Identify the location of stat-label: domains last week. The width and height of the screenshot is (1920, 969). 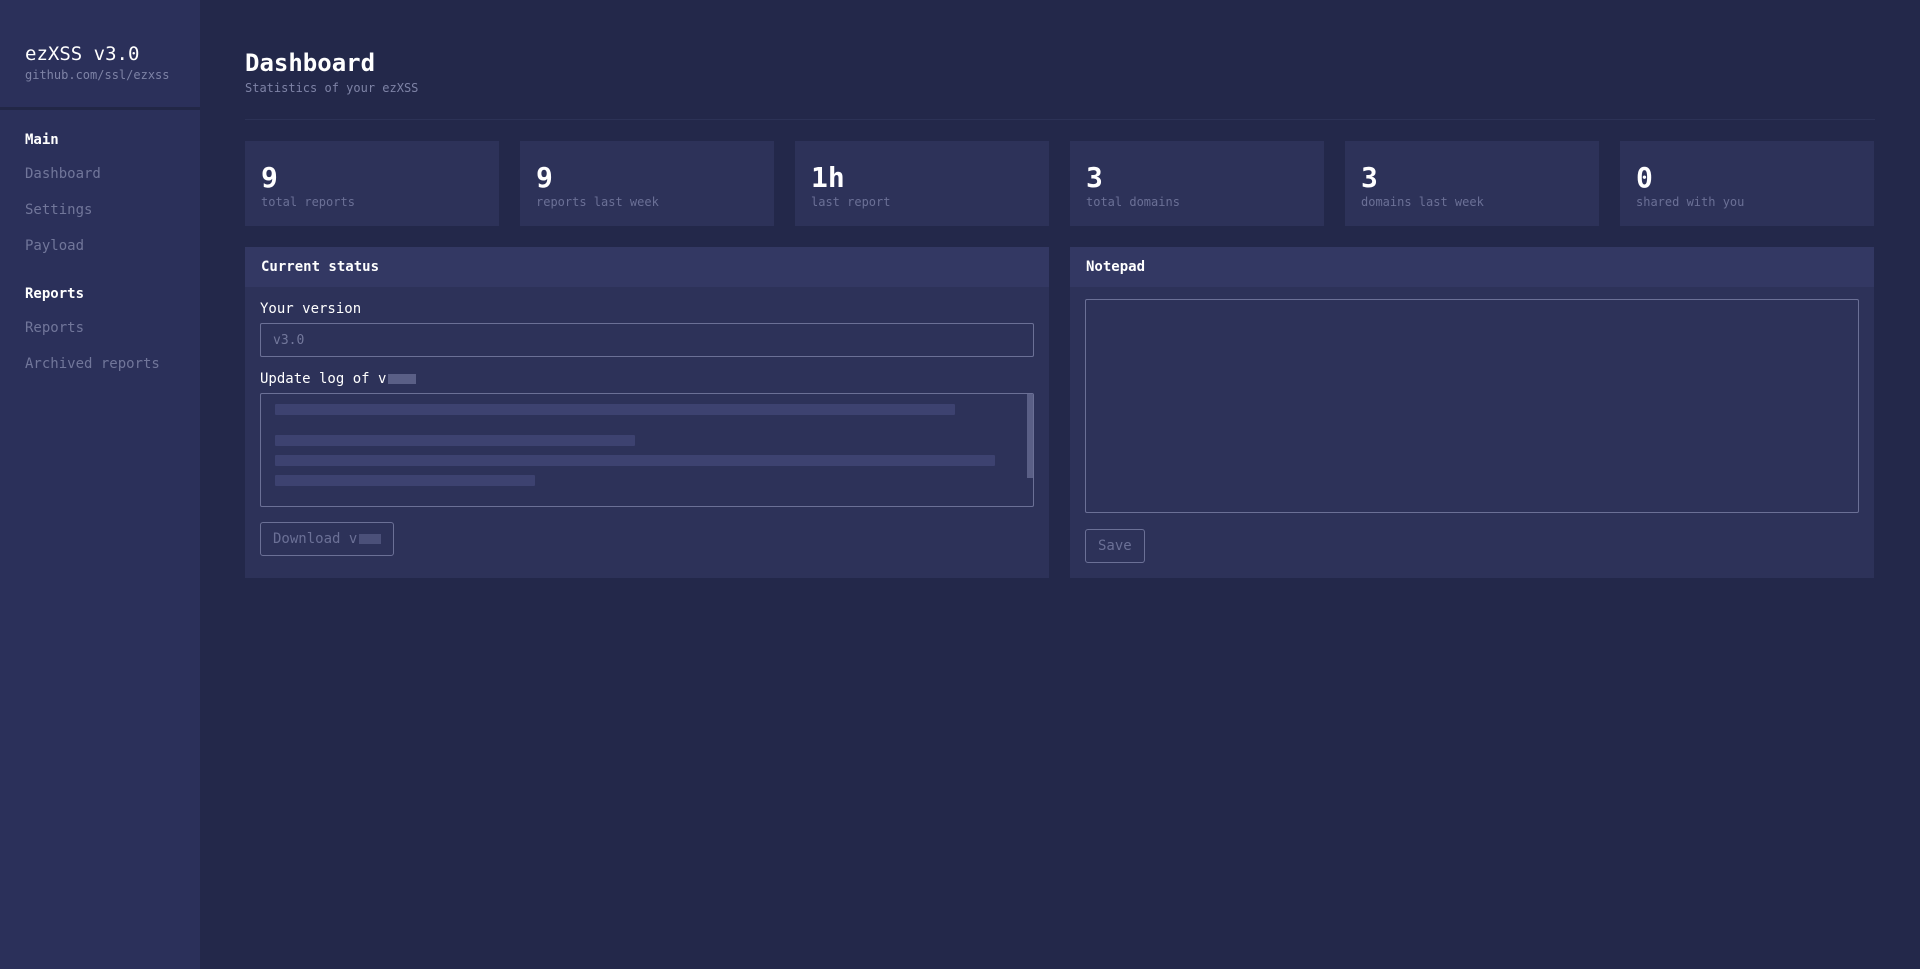
(1422, 202).